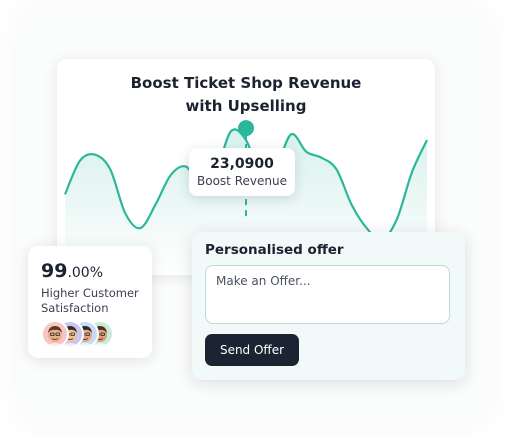 Image resolution: width=512 pixels, height=438 pixels. I want to click on chart-title-line-1: Boost Ticket Shop Revenue, so click(246, 83).